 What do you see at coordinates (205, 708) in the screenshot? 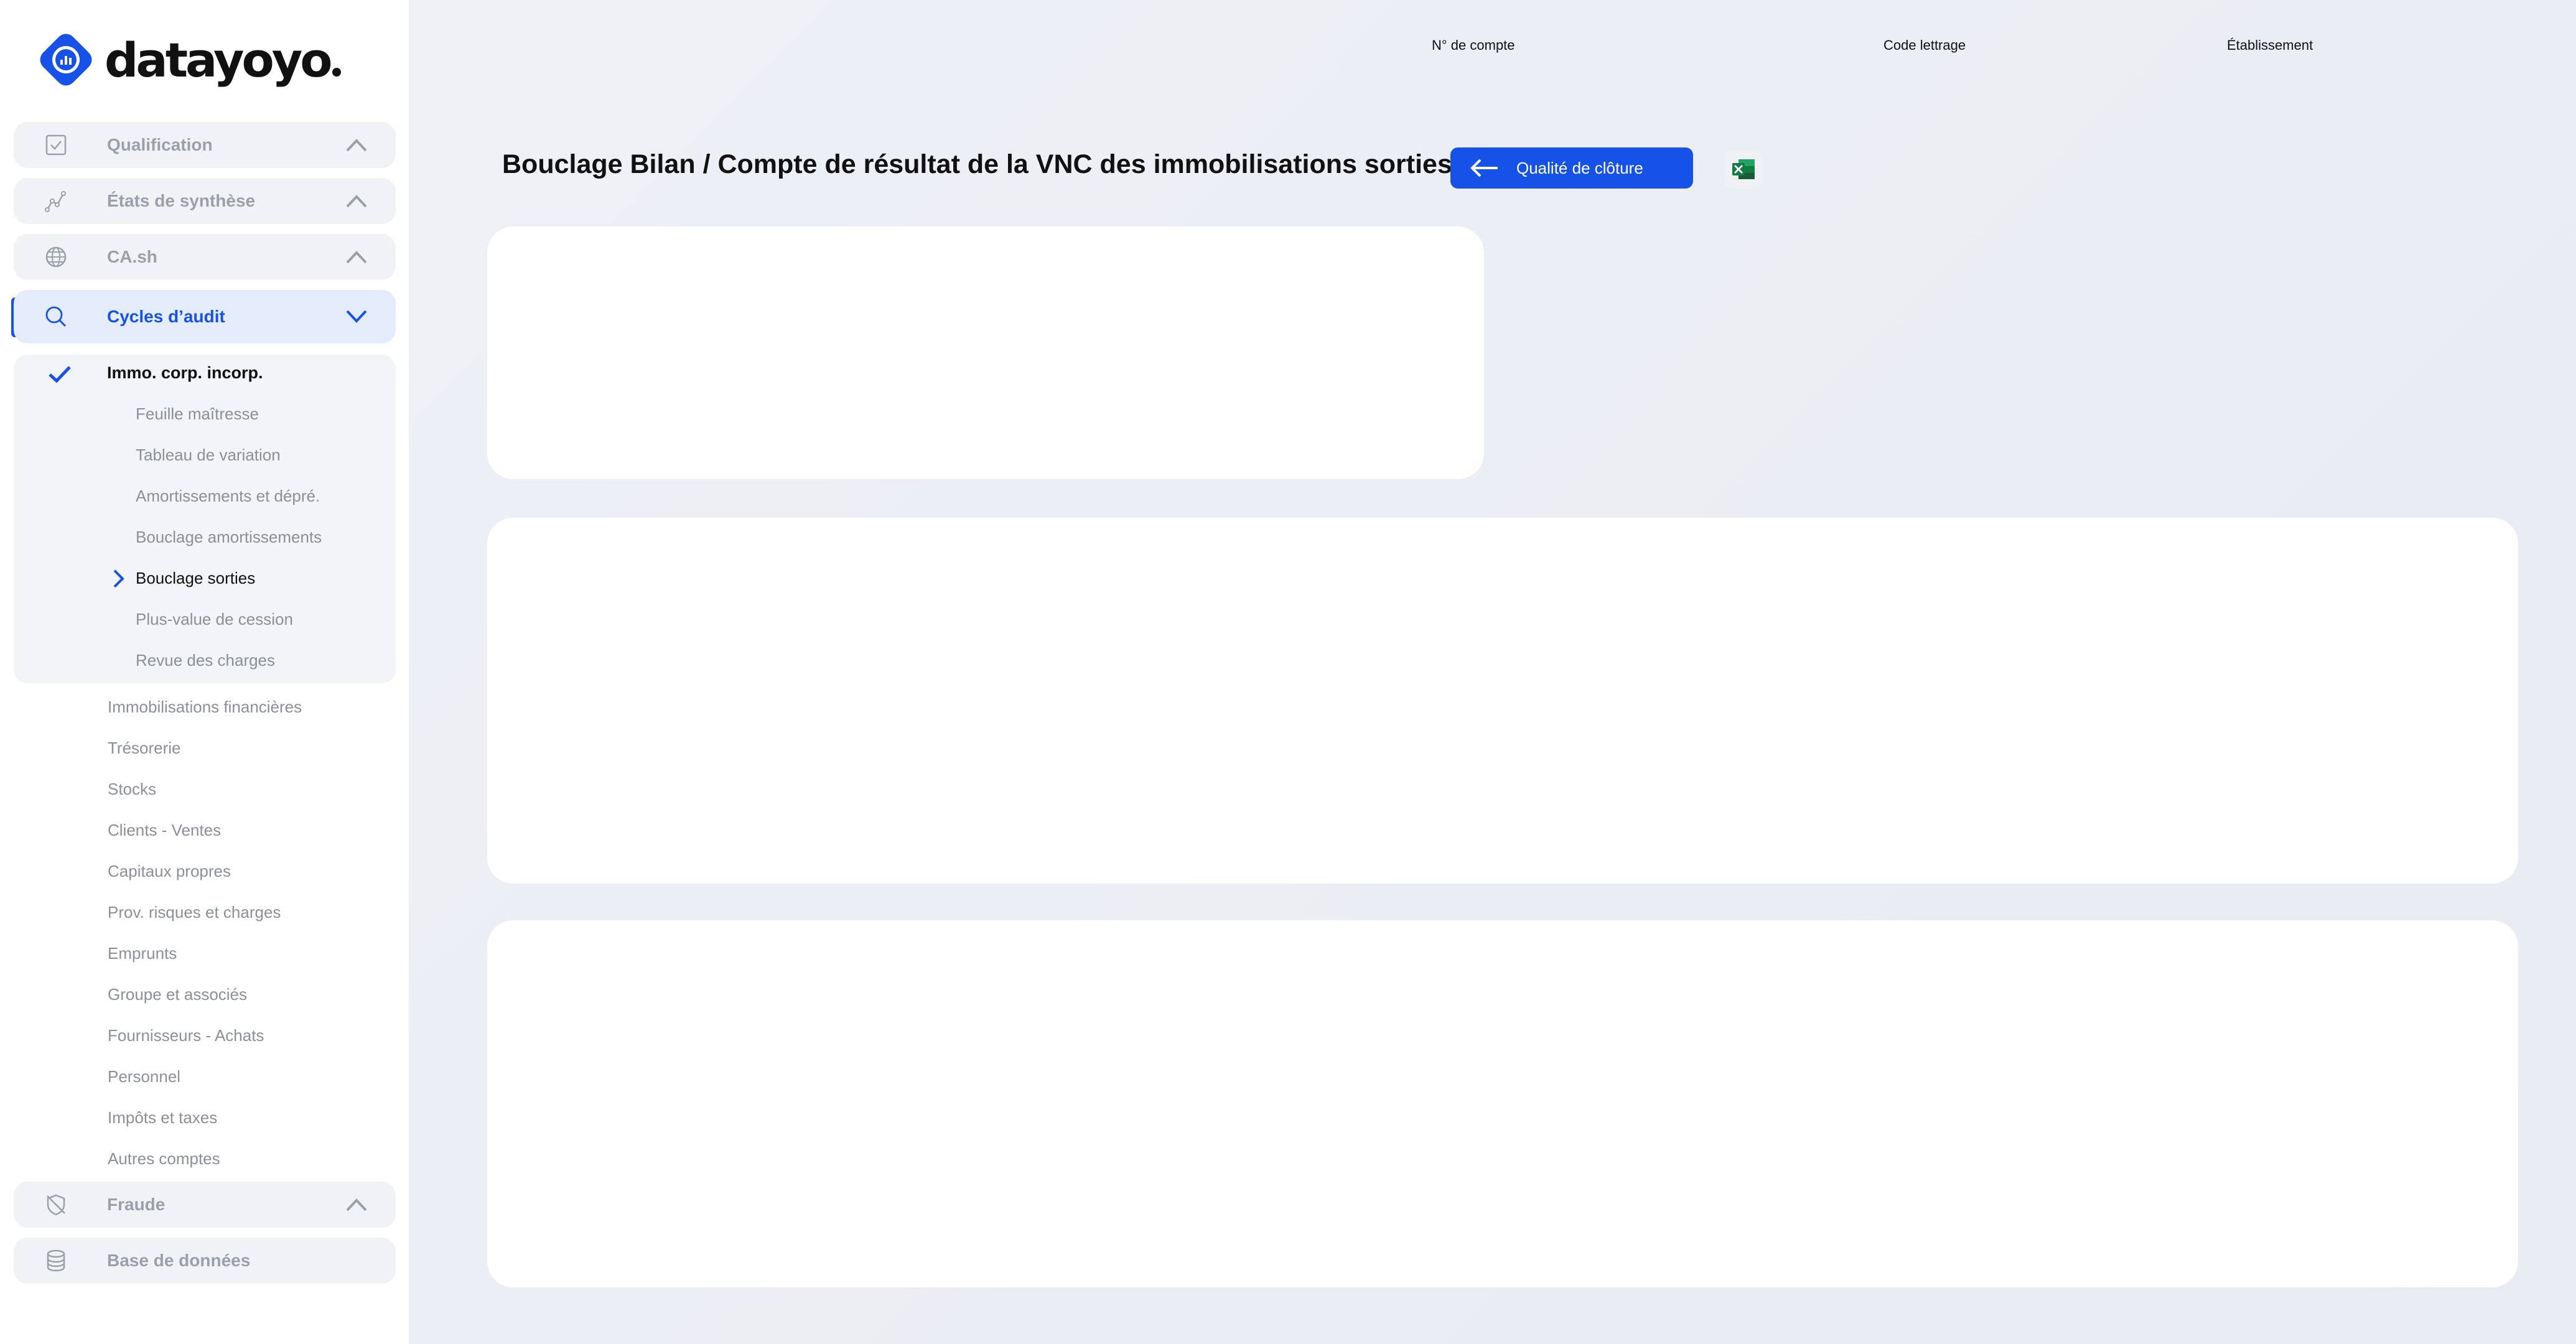
I see `cycle-item-immobilisations-financieres: Immobilisations financières` at bounding box center [205, 708].